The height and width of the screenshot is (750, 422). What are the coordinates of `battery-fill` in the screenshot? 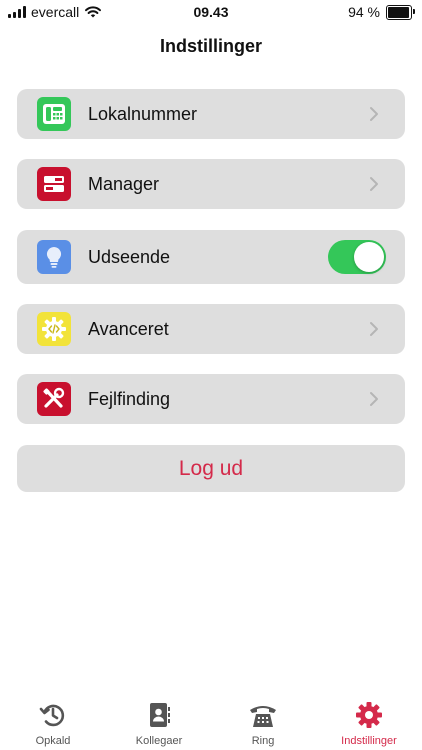 It's located at (398, 12).